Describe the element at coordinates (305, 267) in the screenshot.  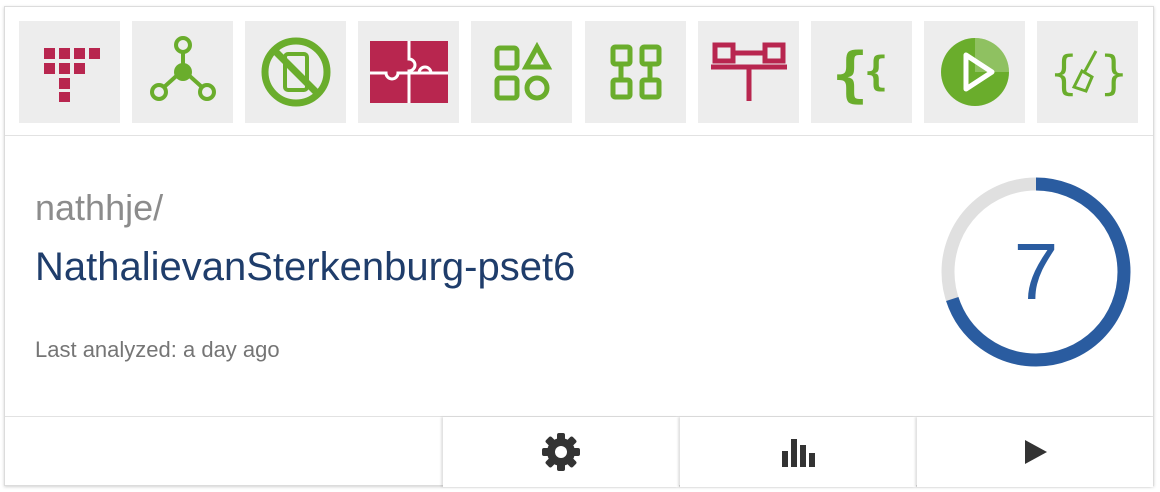
I see `repo-name: NathalievanSterkenburg-pset6` at that location.